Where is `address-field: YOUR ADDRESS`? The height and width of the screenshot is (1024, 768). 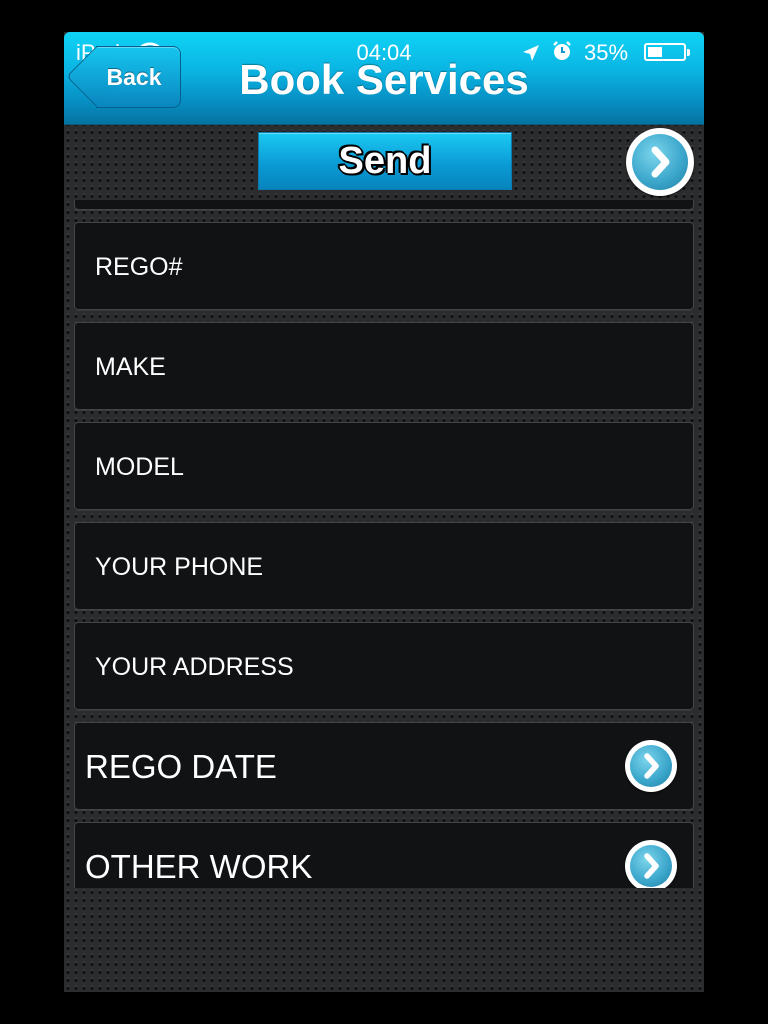 address-field: YOUR ADDRESS is located at coordinates (384, 666).